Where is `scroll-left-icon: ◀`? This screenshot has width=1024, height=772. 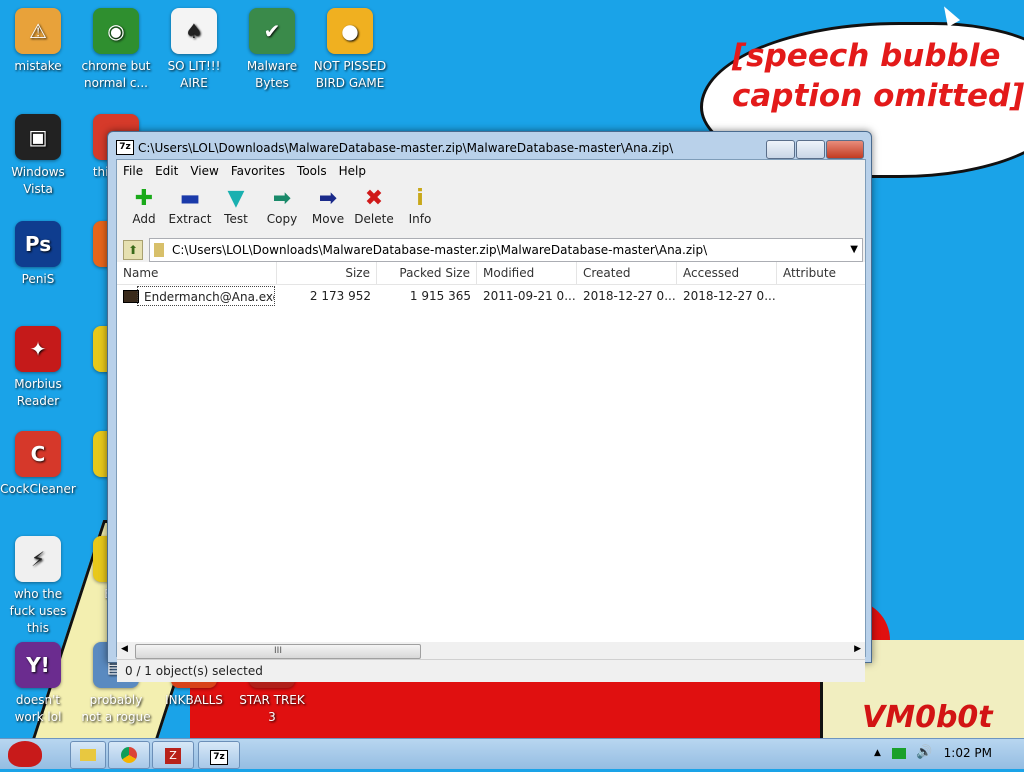
scroll-left-icon: ◀ is located at coordinates (124, 649).